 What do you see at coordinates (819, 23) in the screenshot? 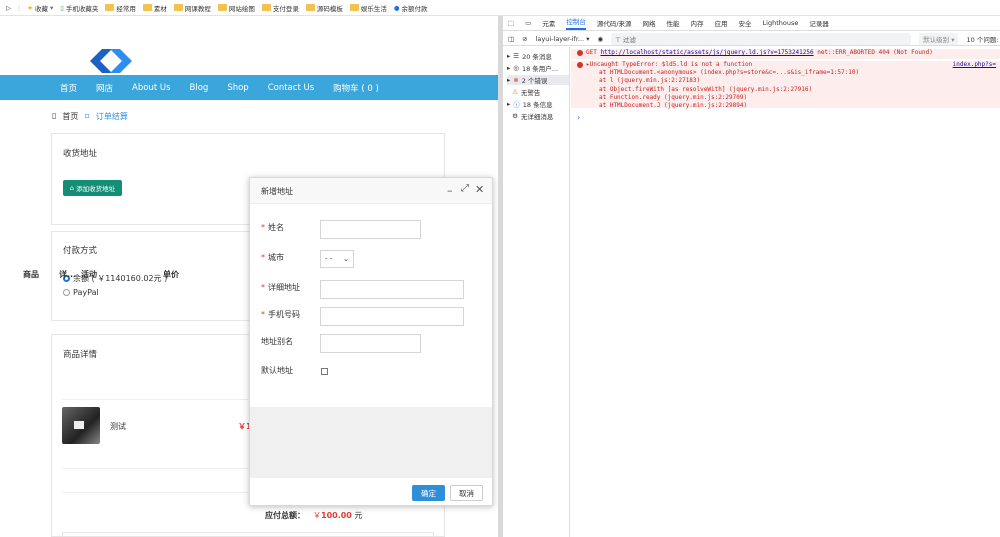
I see `tab-recorder: 记录器` at bounding box center [819, 23].